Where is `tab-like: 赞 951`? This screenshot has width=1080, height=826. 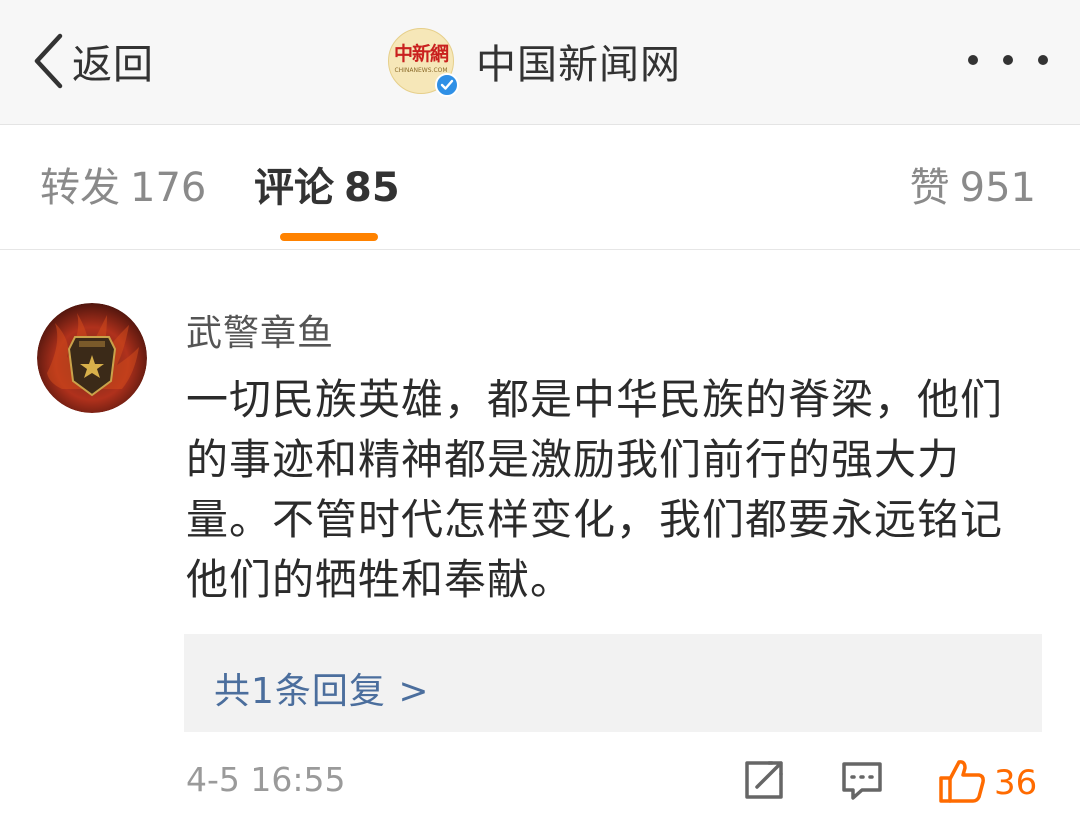
tab-like: 赞 951 is located at coordinates (973, 188).